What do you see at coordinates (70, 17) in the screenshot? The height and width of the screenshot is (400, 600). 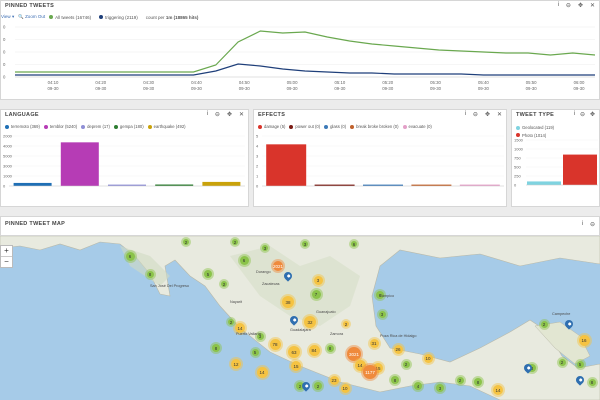 I see `legend-item-all-tweets: All tweets (16746)` at bounding box center [70, 17].